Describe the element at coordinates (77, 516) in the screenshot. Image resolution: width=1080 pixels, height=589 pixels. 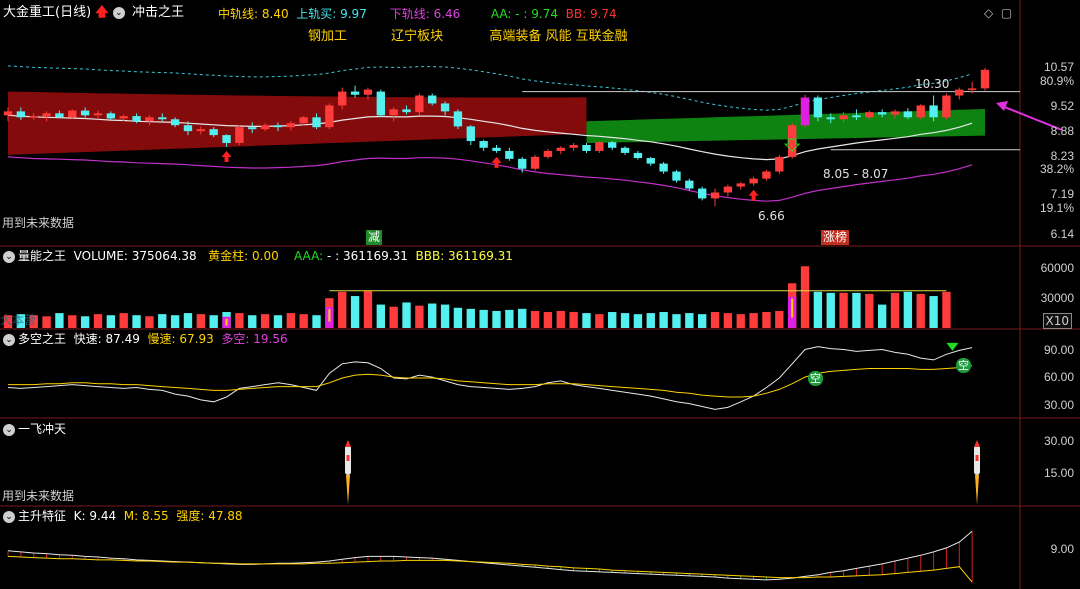
I see `k-label: K` at that location.